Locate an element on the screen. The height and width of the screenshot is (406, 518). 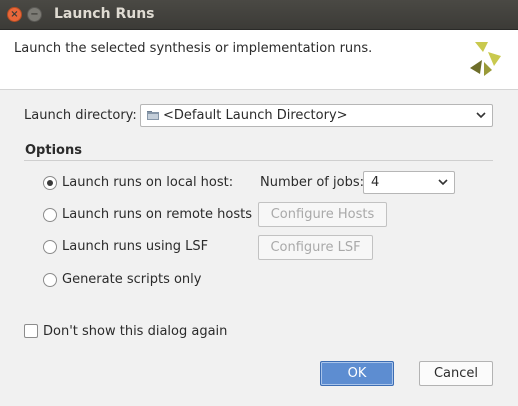
minimize-window-button: − is located at coordinates (34, 14).